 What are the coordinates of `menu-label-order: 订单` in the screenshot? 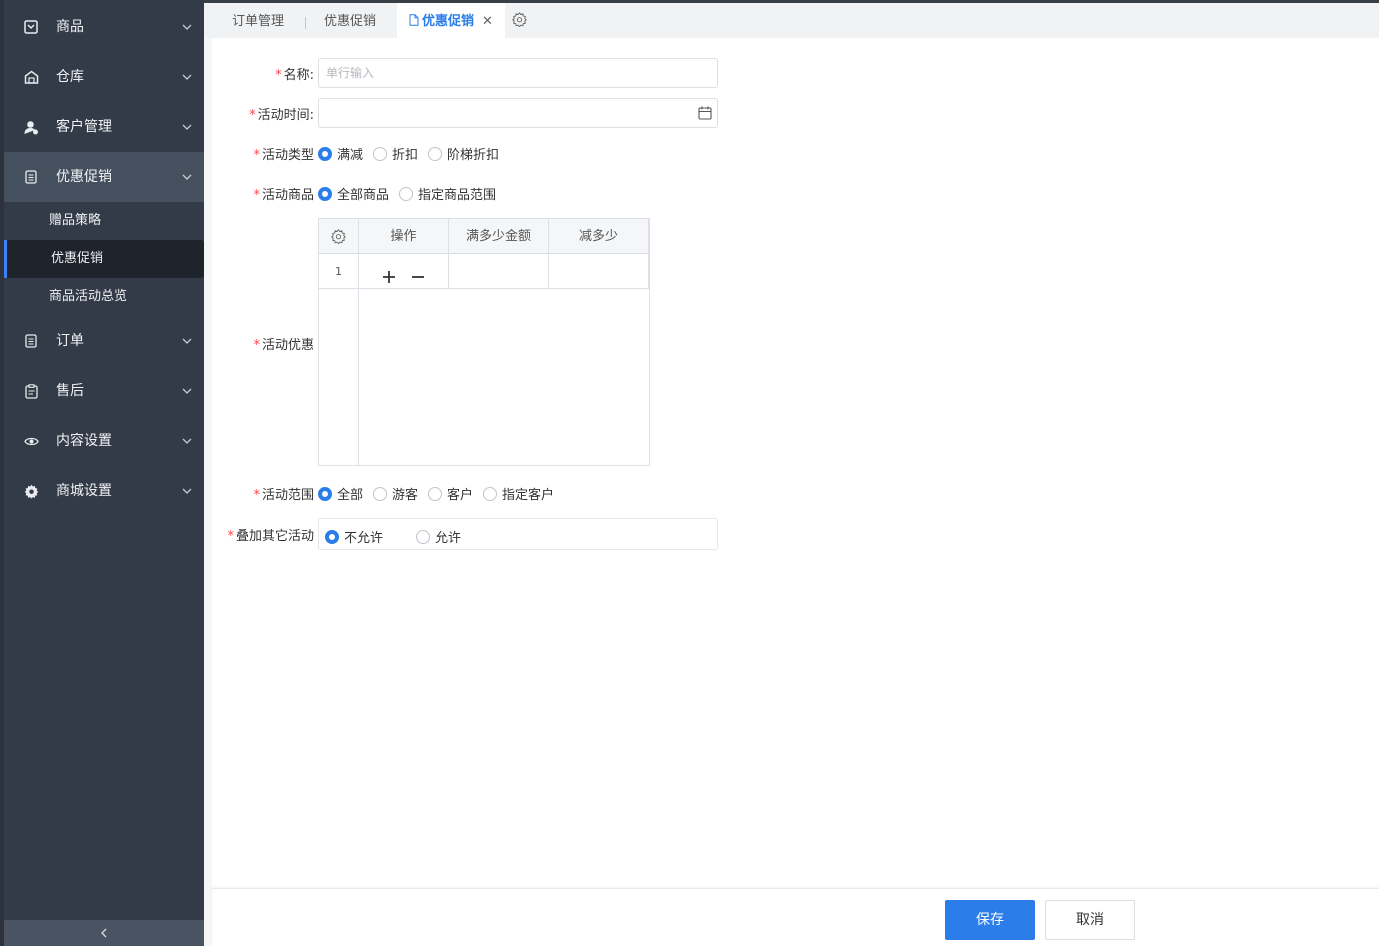 It's located at (70, 341).